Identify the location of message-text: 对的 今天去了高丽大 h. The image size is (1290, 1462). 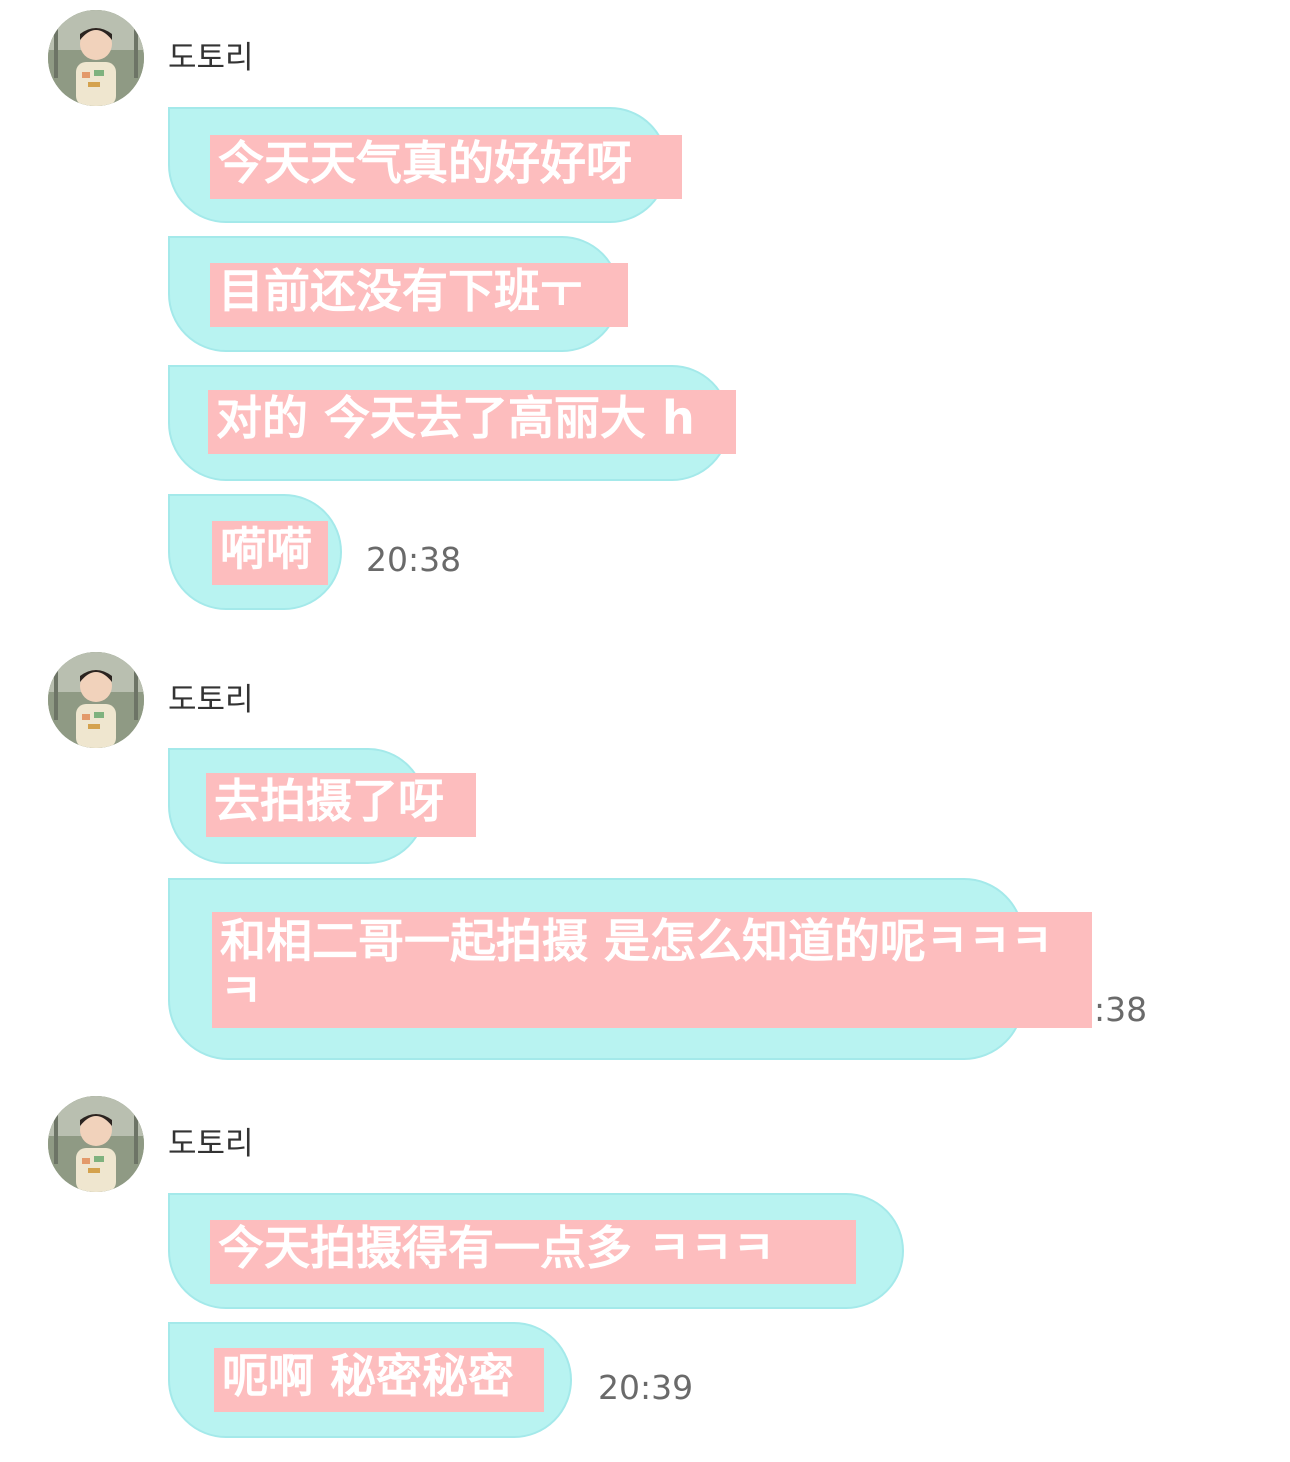
(472, 422).